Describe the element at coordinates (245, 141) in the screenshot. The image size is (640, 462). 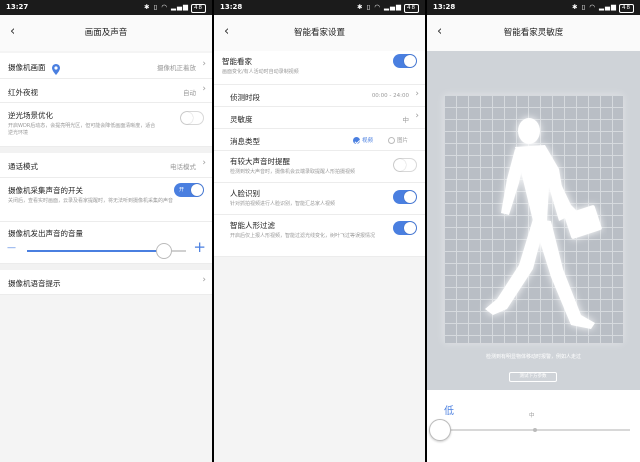
I see `msg-type-label: 消息类型` at that location.